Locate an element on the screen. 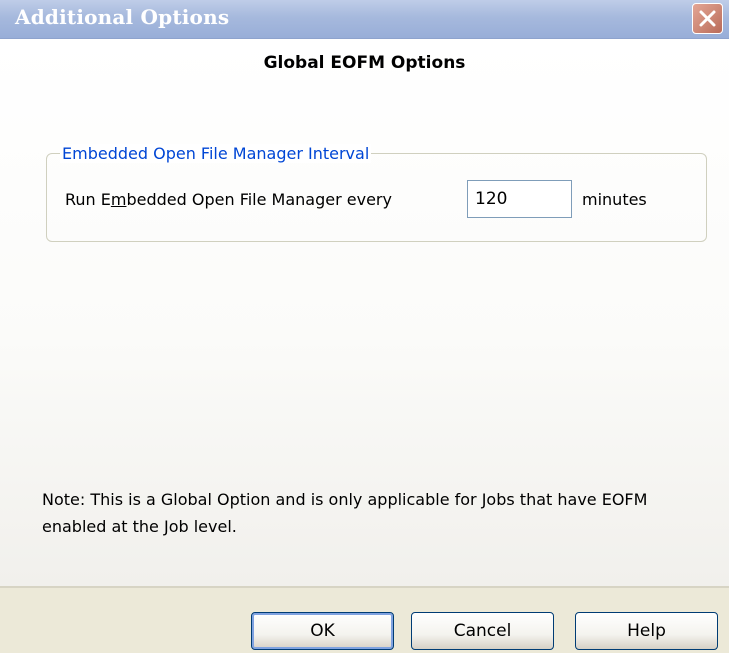  close-icon is located at coordinates (707, 18).